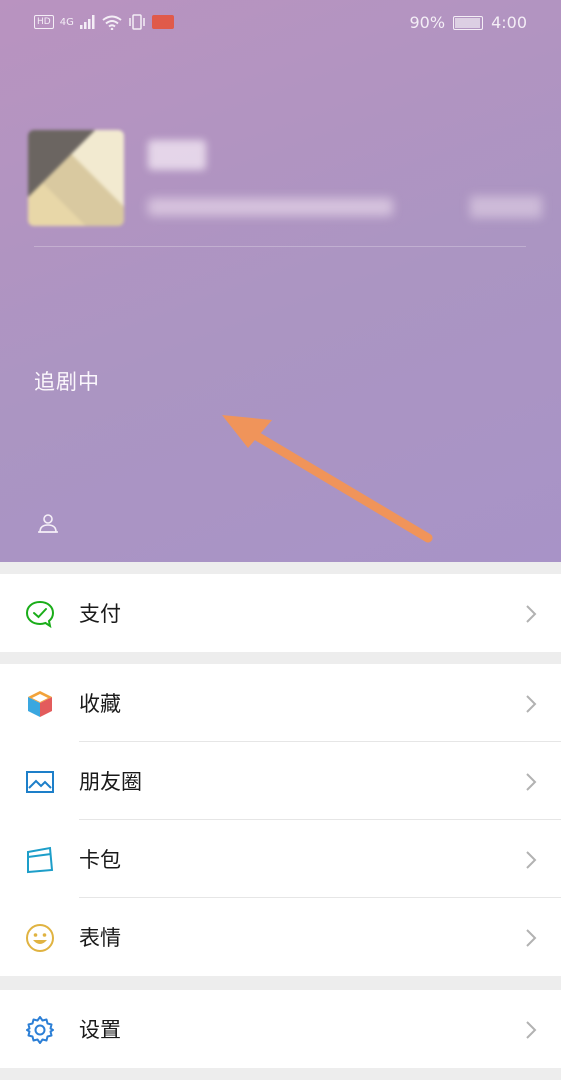  What do you see at coordinates (112, 22) in the screenshot?
I see `wifi-icon` at bounding box center [112, 22].